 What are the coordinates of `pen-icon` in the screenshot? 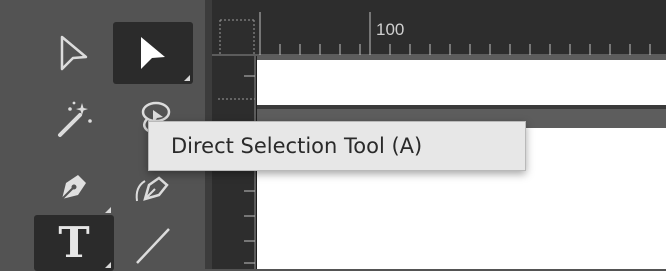 It's located at (74, 185).